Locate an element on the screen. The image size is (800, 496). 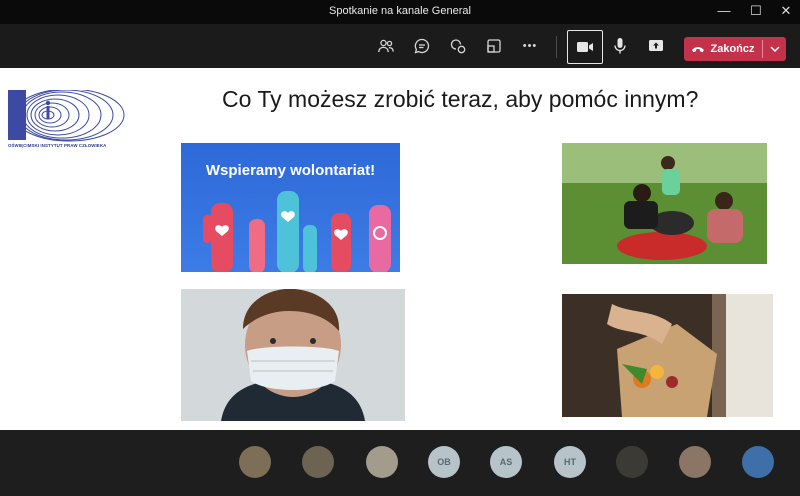
participant-avatar-ht: HT is located at coordinates (570, 462).